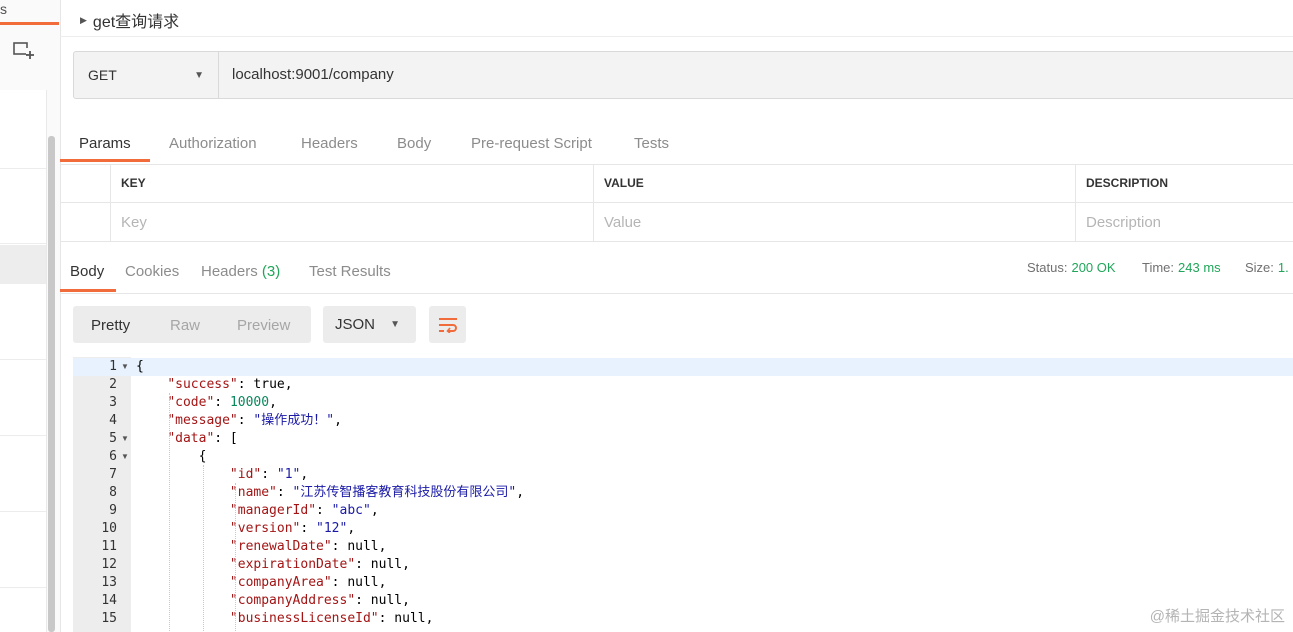  Describe the element at coordinates (3, 9) in the screenshot. I see `sidebar-tab-label: s` at that location.